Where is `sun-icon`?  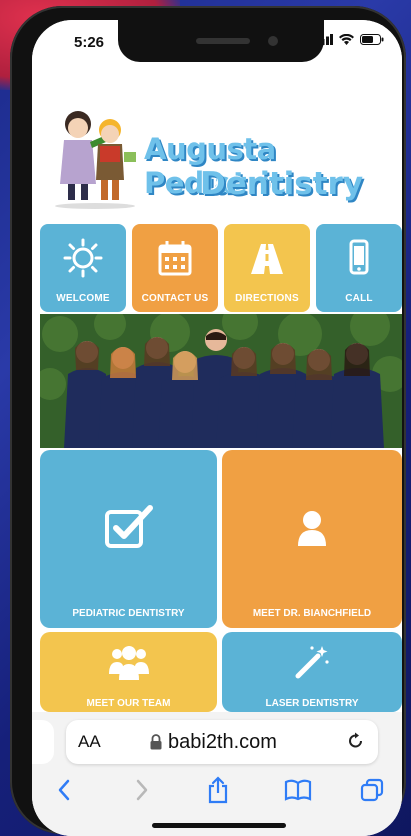 sun-icon is located at coordinates (83, 258).